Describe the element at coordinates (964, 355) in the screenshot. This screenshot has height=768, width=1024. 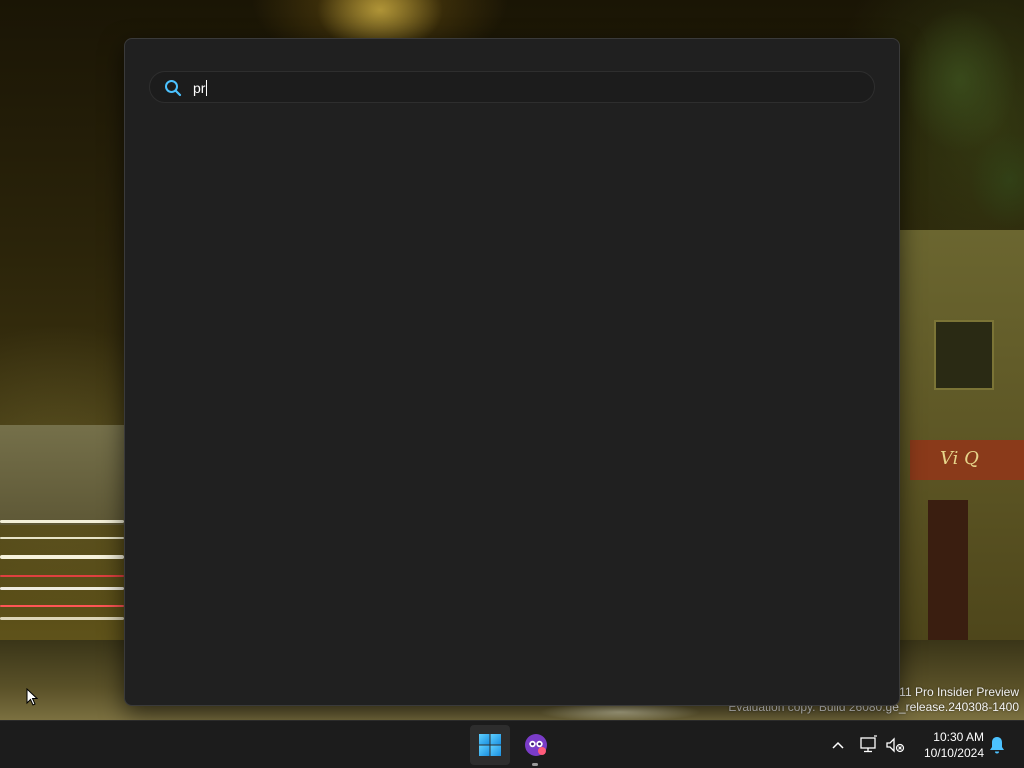
I see `wallpaper-window` at that location.